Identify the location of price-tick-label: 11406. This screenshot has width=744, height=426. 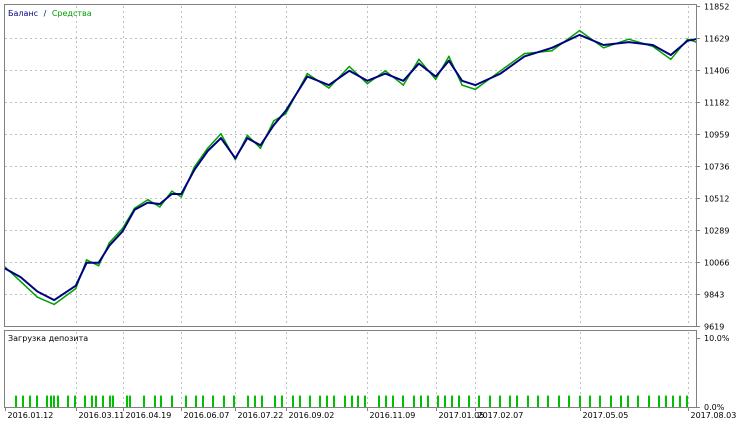
(716, 71).